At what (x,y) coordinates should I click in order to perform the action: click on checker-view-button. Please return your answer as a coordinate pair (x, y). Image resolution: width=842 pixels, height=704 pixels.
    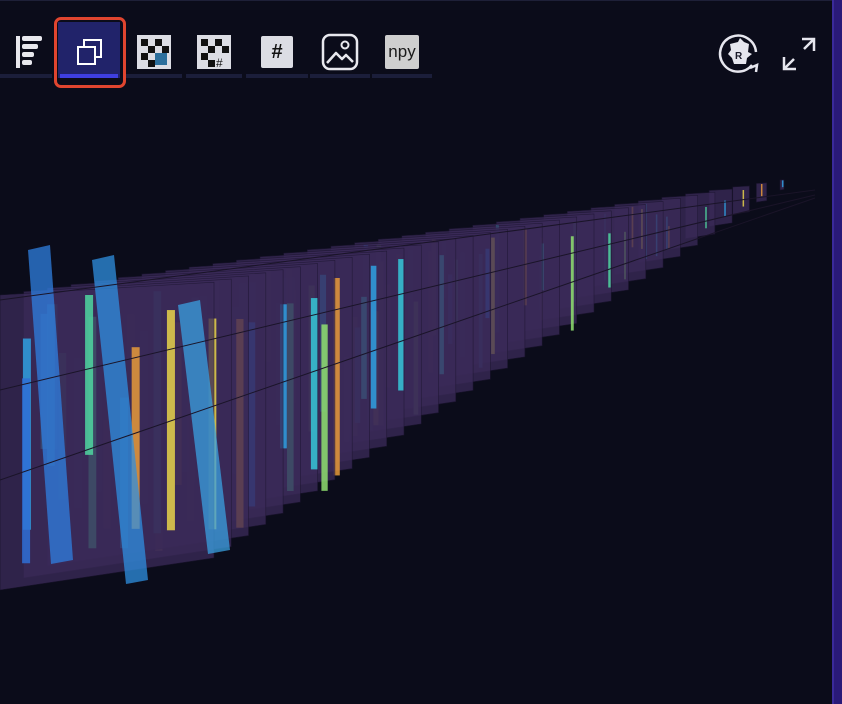
    Looking at the image, I should click on (154, 53).